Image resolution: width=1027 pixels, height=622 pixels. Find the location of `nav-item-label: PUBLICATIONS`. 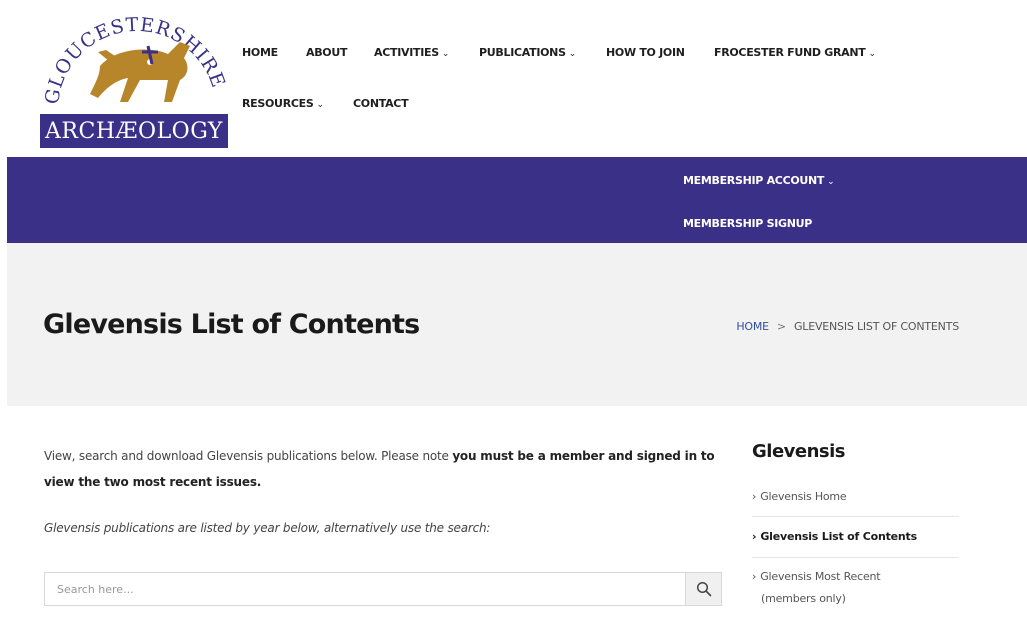

nav-item-label: PUBLICATIONS is located at coordinates (522, 52).